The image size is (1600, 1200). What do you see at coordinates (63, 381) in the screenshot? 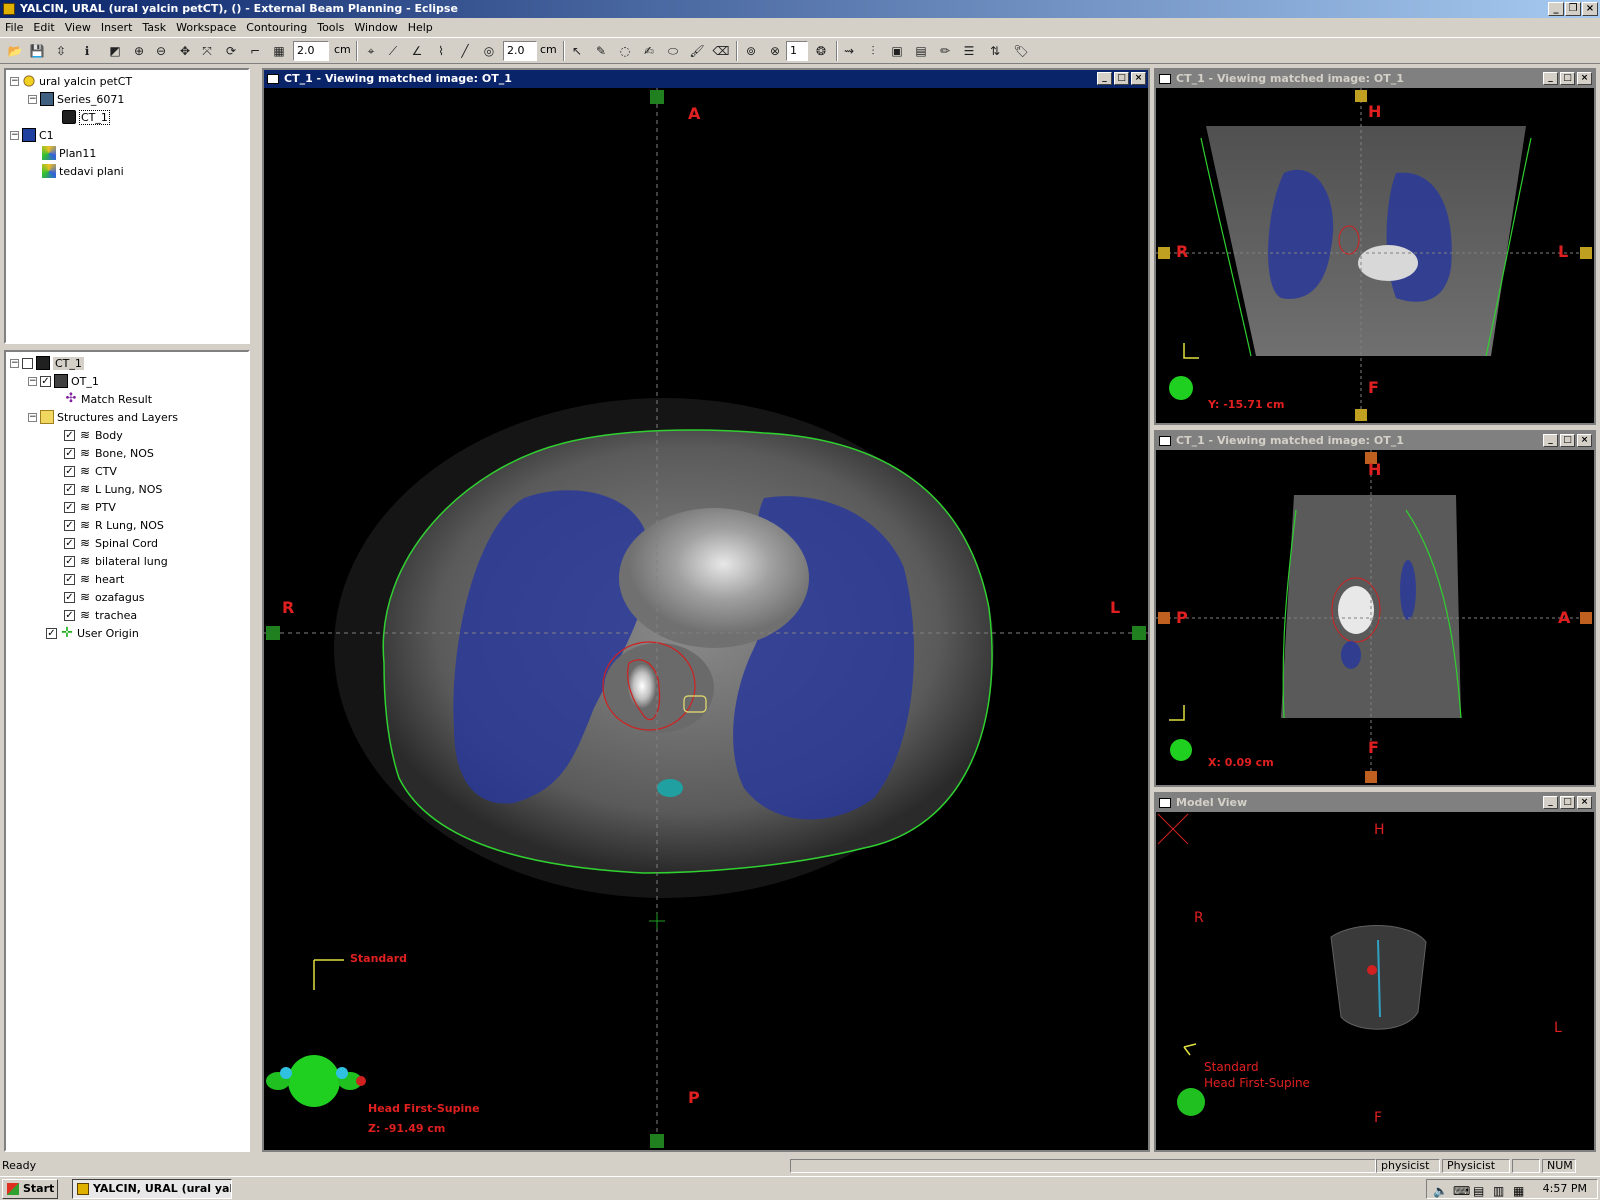
I see `tree-node-registered-image: − ✓ OT_1` at bounding box center [63, 381].